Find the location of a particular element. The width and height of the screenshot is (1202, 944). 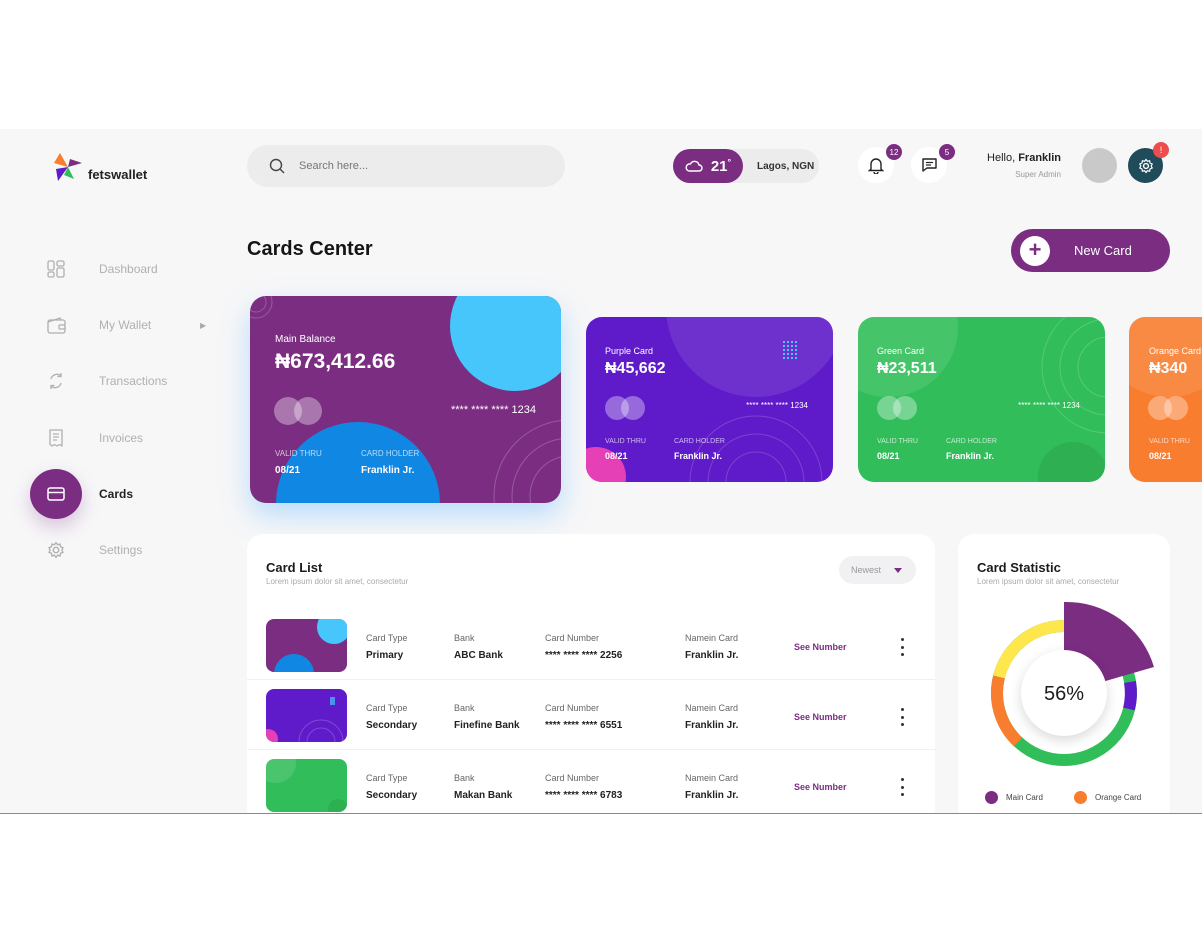

sidebar-item-transactions: Transactions is located at coordinates (125, 381).